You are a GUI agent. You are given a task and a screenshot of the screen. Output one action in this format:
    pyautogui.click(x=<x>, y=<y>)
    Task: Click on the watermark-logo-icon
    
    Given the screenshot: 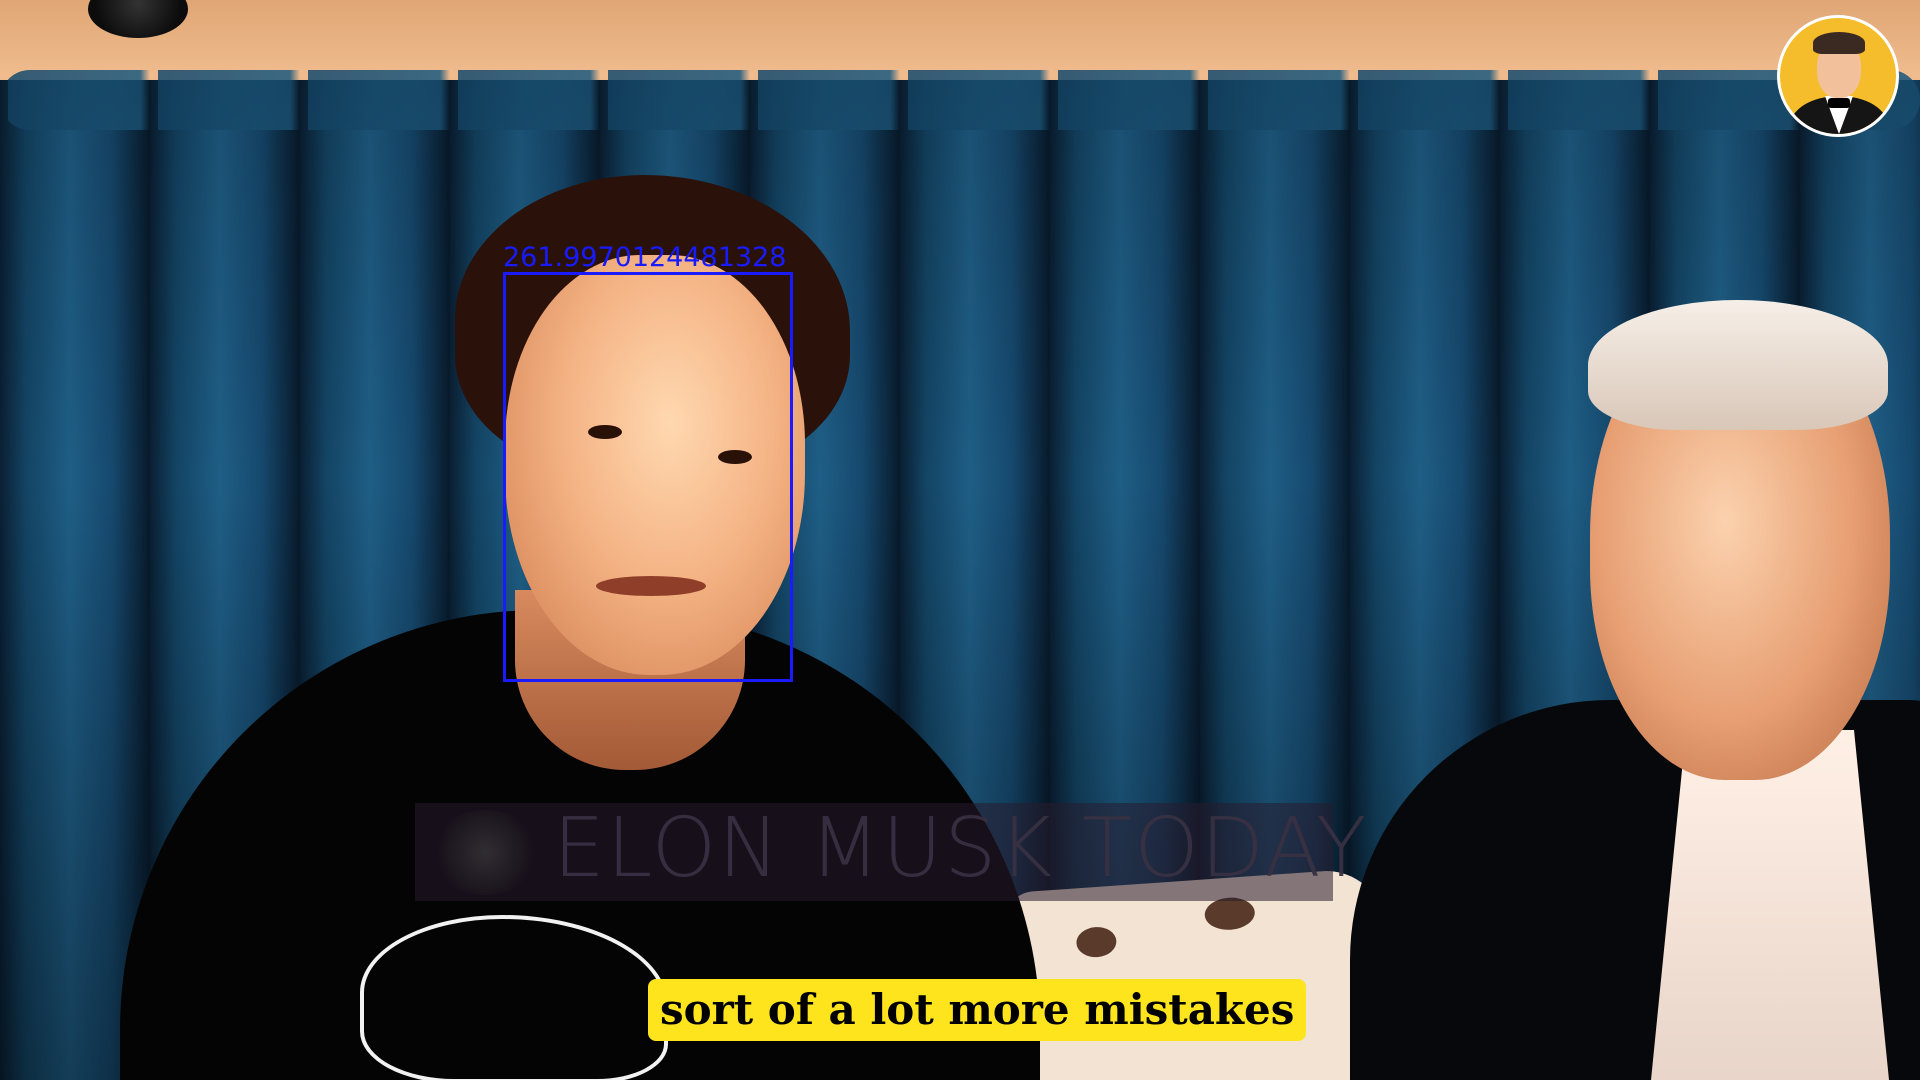 What is the action you would take?
    pyautogui.click(x=485, y=852)
    